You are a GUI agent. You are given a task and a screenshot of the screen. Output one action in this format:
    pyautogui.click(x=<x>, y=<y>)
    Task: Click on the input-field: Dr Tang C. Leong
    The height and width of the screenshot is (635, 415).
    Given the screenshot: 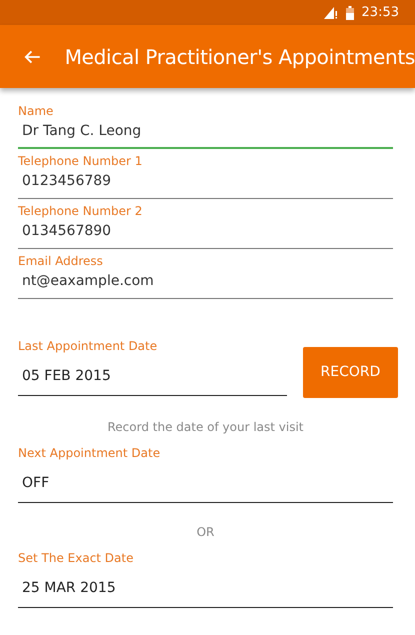 What is the action you would take?
    pyautogui.click(x=205, y=133)
    